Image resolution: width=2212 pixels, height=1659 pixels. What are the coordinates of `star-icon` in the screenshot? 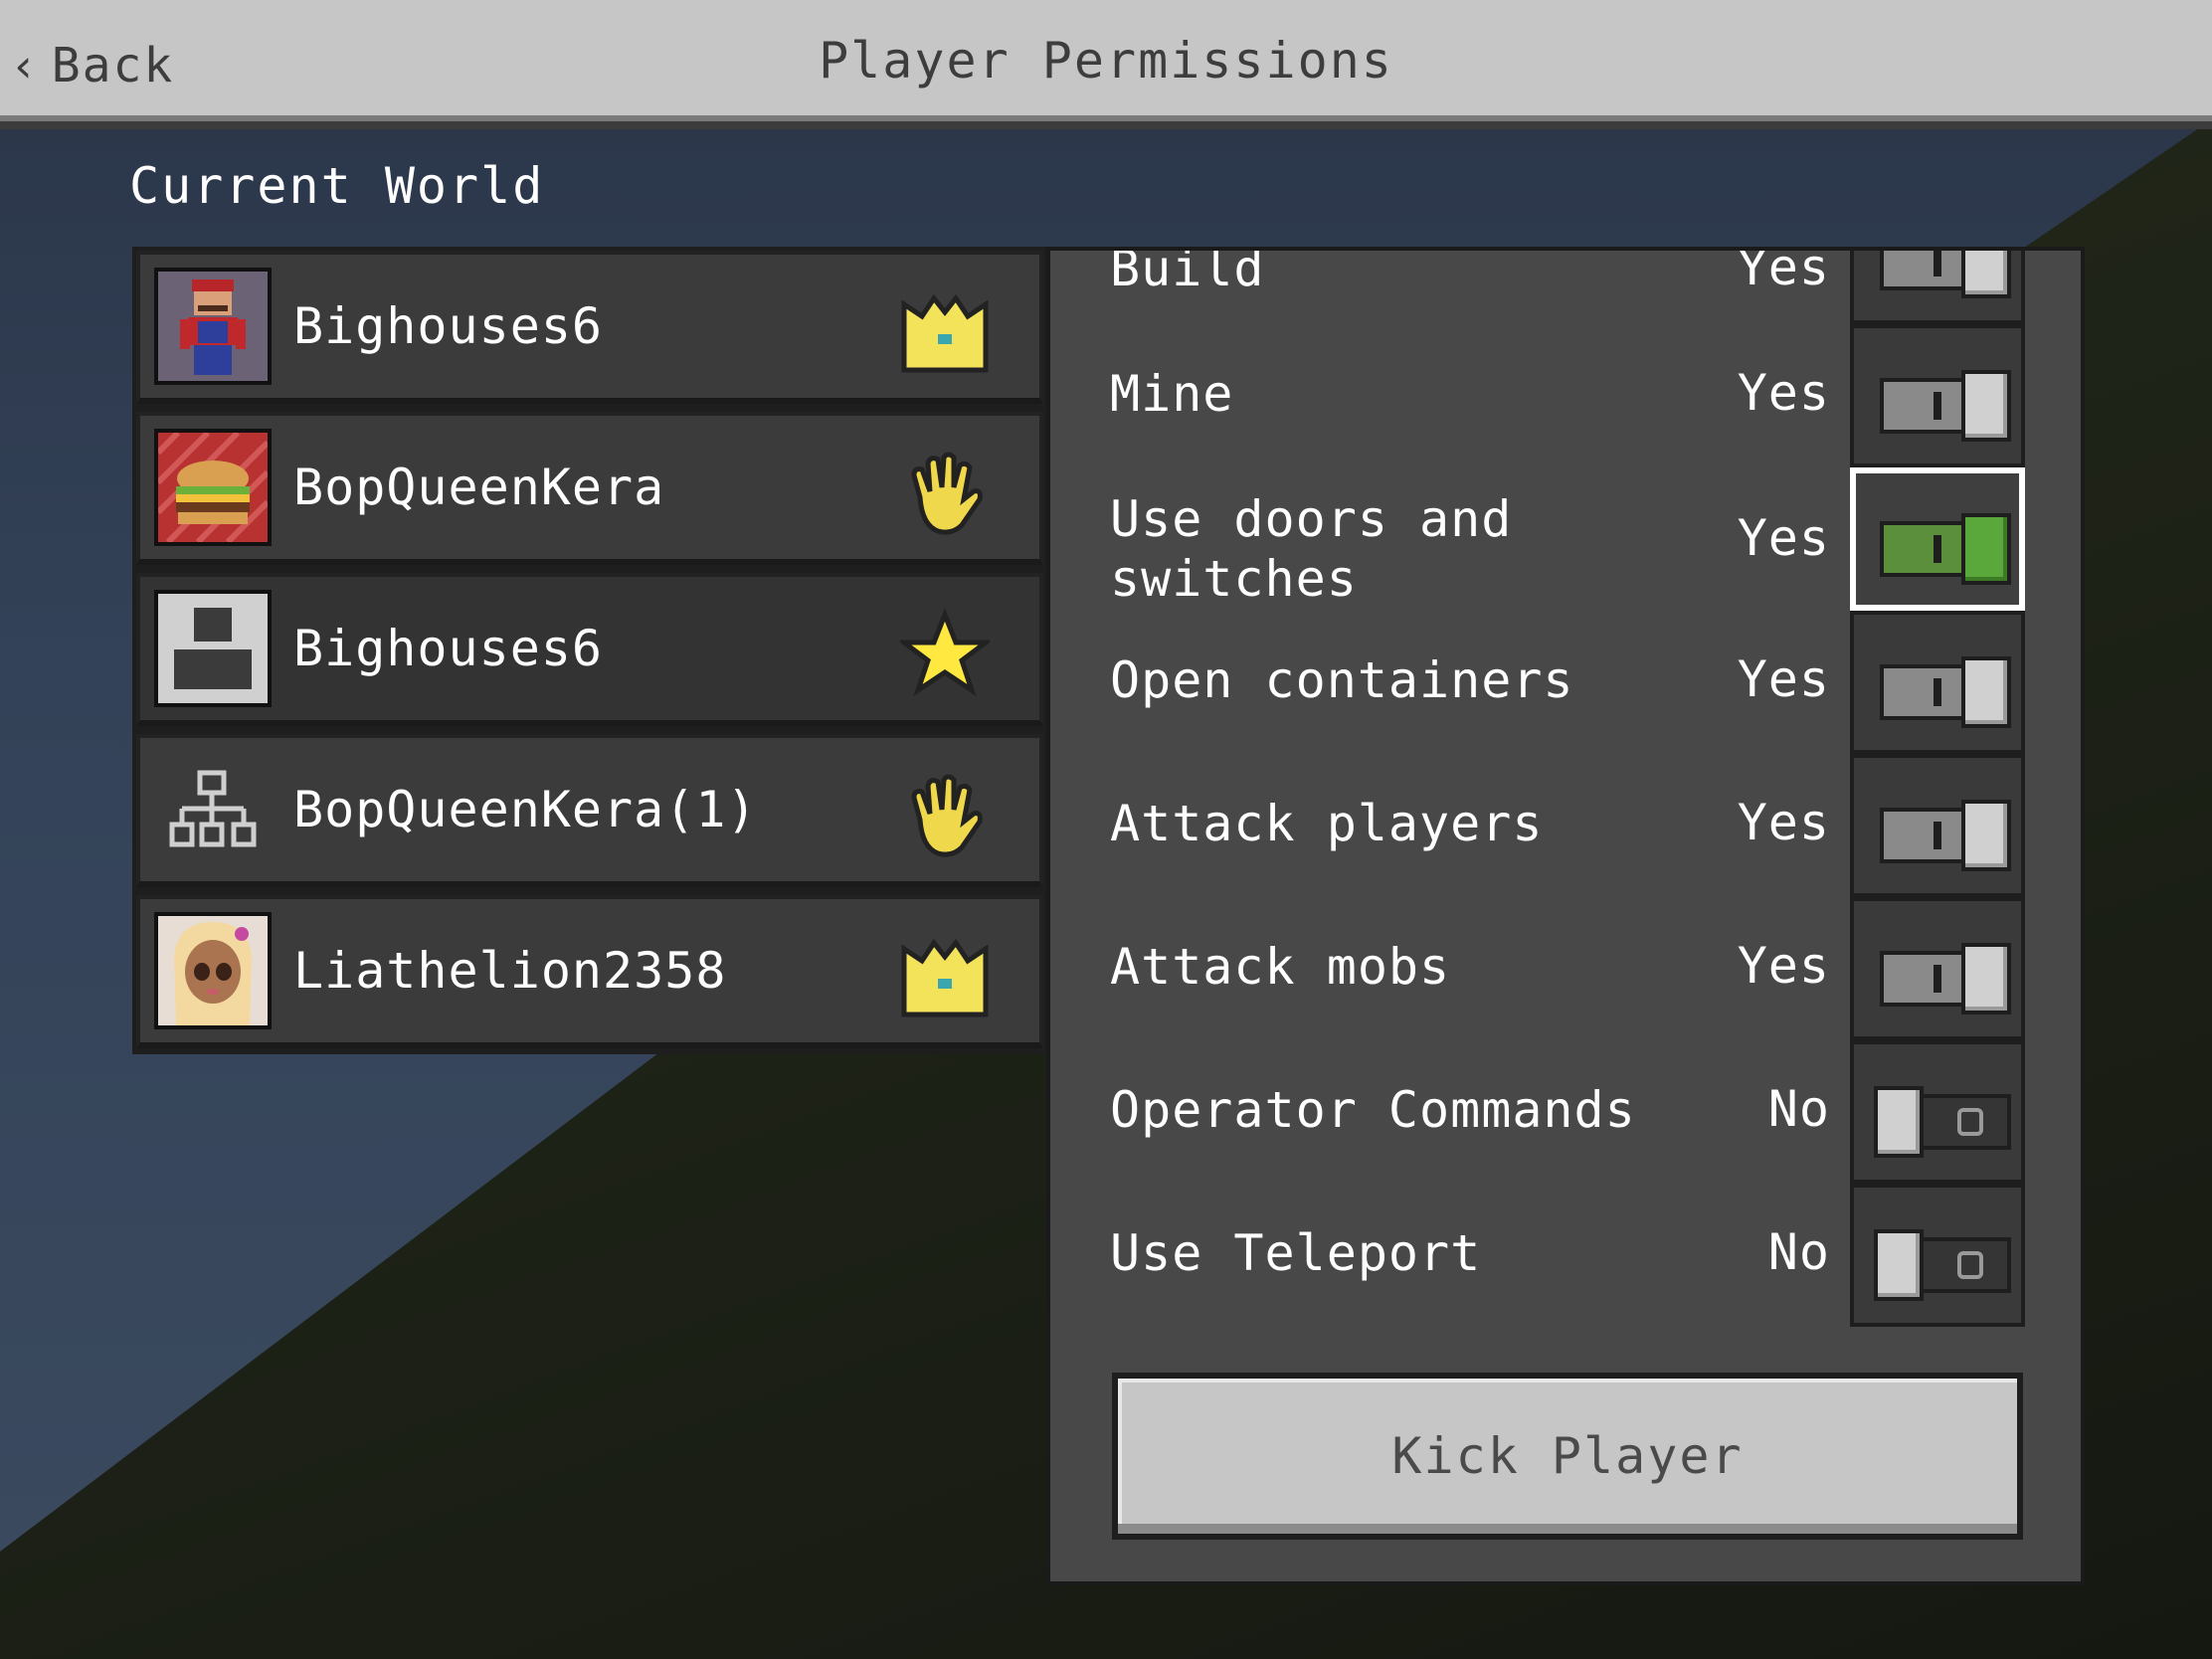 It's located at (945, 653).